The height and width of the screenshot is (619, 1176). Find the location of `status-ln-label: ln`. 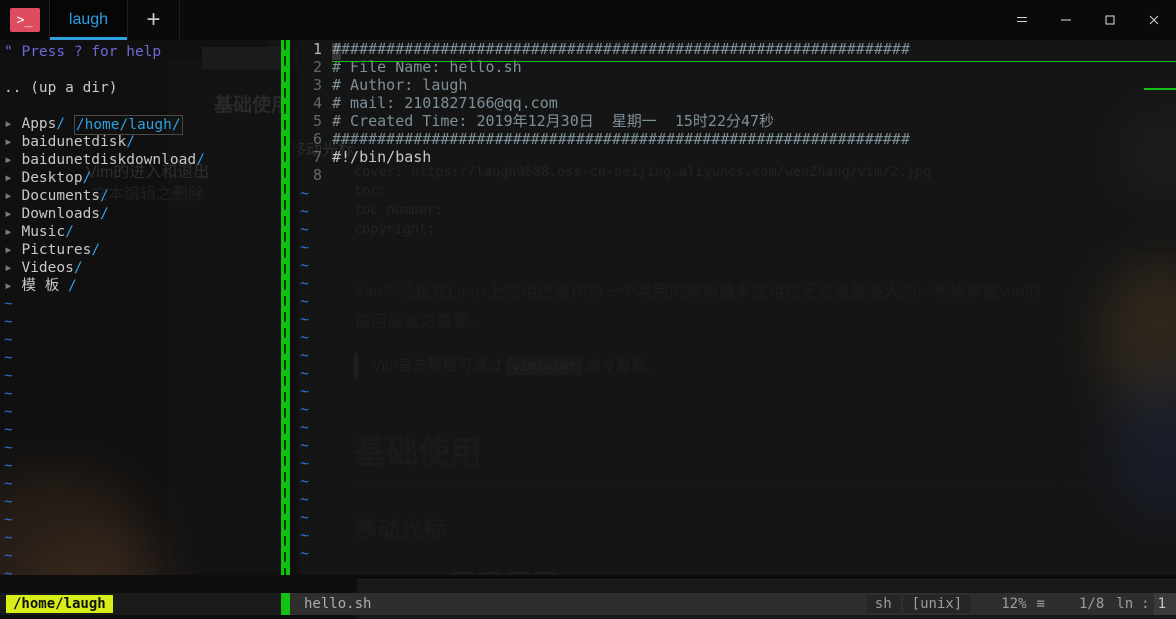

status-ln-label: ln is located at coordinates (1125, 604).